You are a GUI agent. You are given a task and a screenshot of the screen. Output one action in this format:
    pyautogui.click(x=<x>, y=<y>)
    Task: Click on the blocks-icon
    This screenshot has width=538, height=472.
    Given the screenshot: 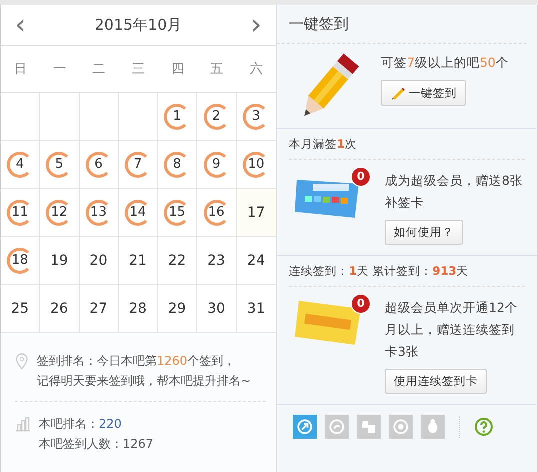 What is the action you would take?
    pyautogui.click(x=369, y=427)
    